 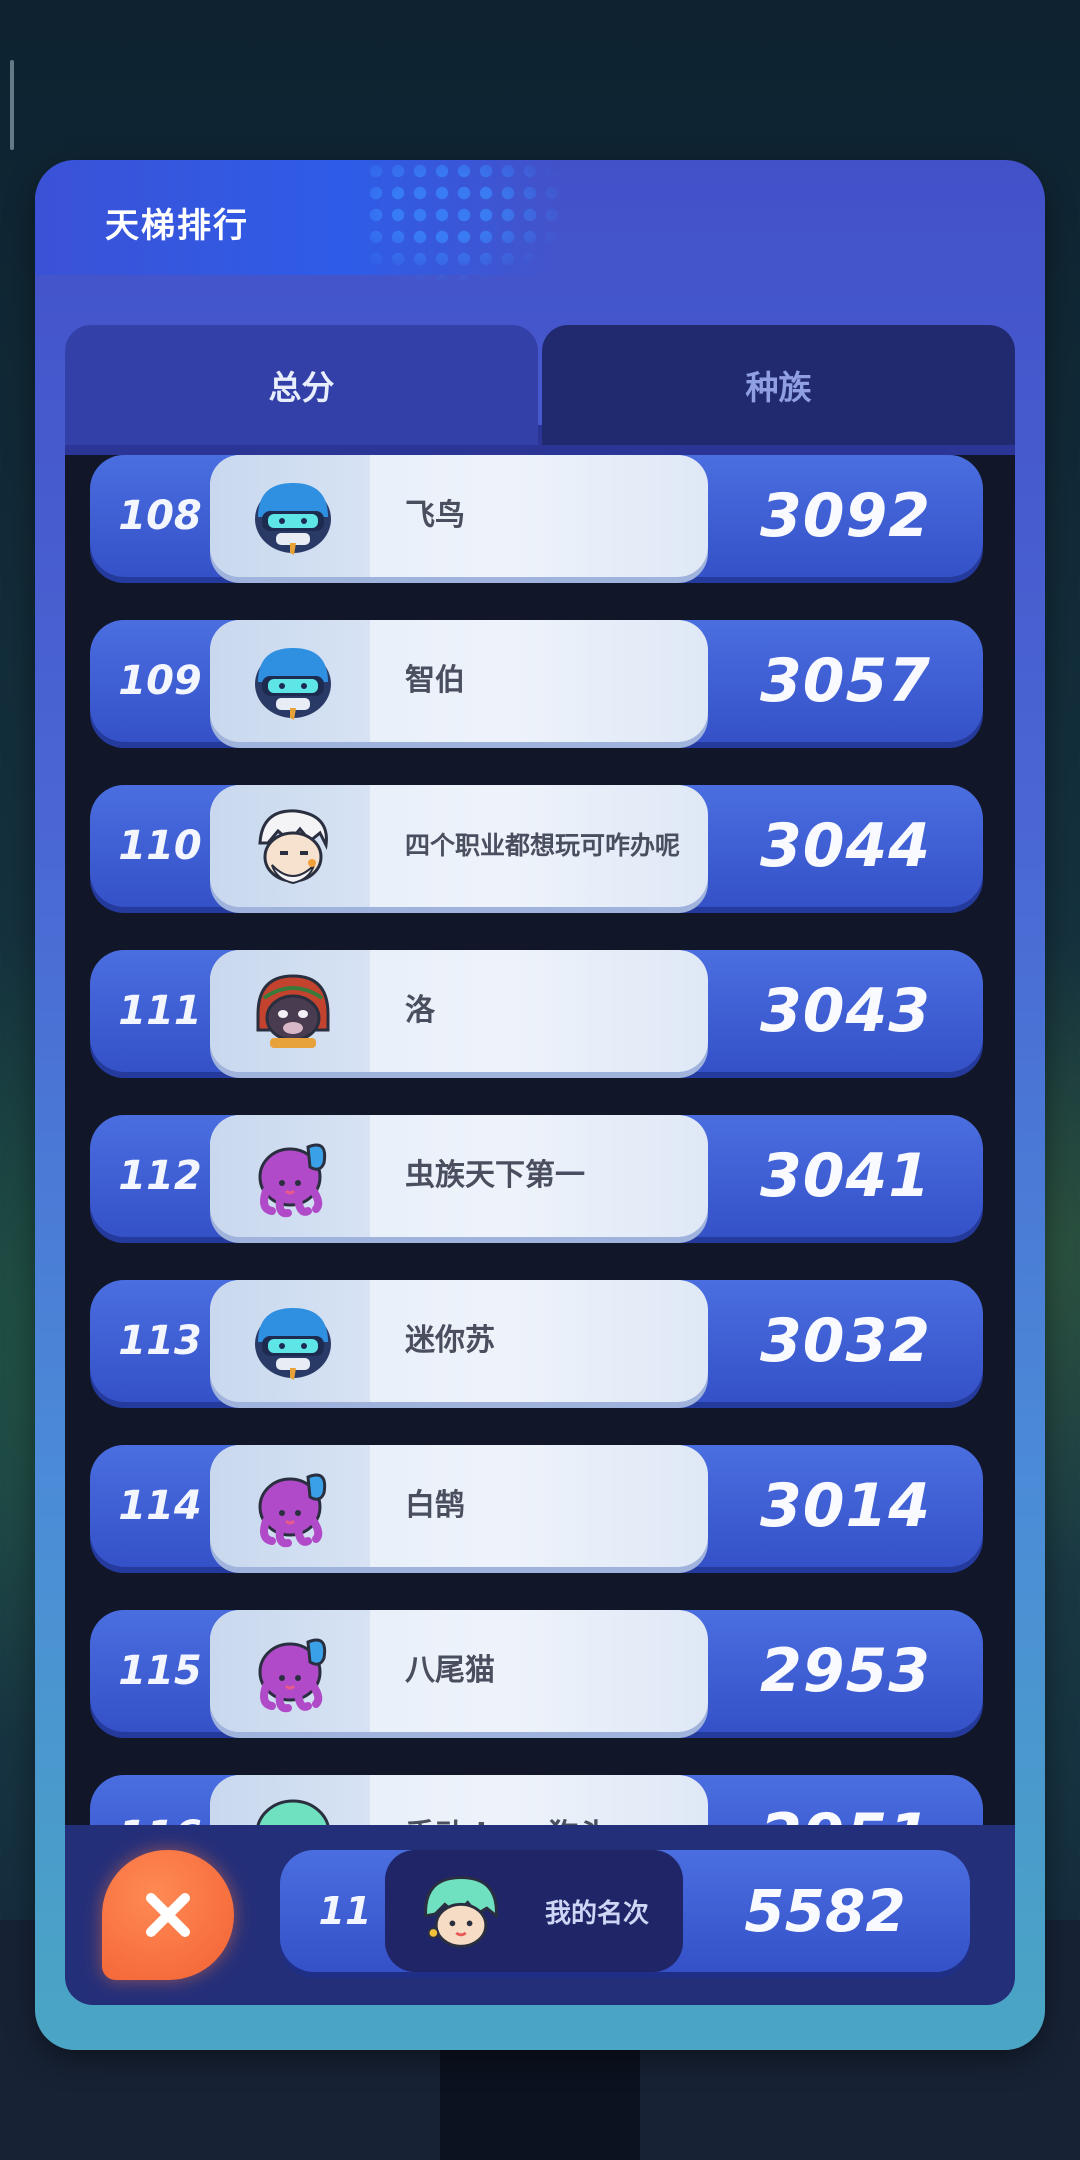 I want to click on player-name: 洛, so click(x=420, y=1011).